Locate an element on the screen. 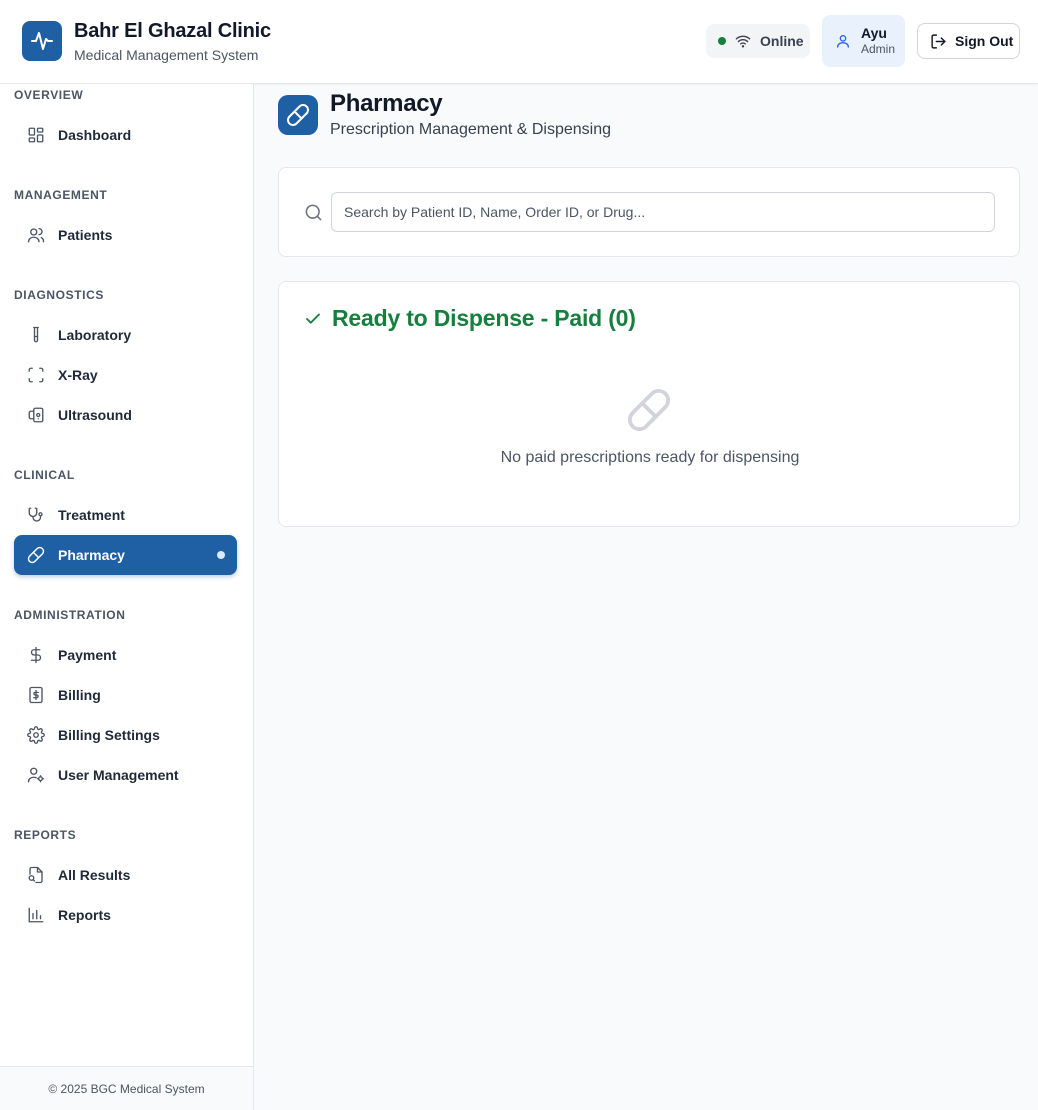 The width and height of the screenshot is (1038, 1110). sidebar-item-xray: X-Ray is located at coordinates (125, 375).